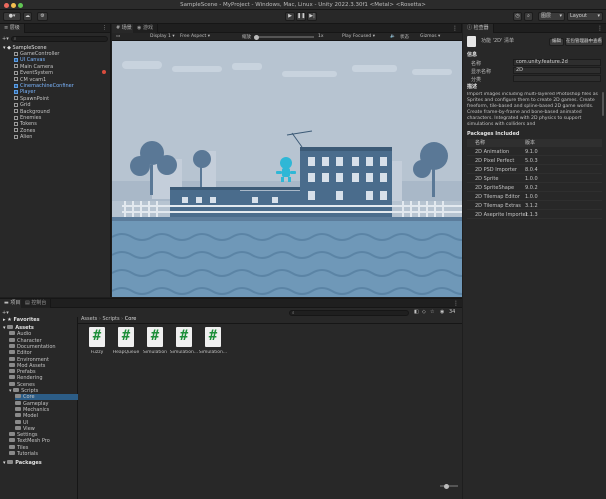 The width and height of the screenshot is (606, 499). I want to click on play-mode-dropdown: Play Focused ▾, so click(358, 36).